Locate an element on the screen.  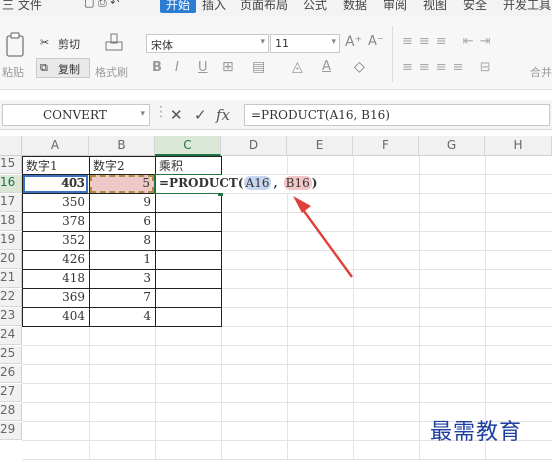
editing-formula: =PRODUCT(A16, B16) is located at coordinates (239, 184).